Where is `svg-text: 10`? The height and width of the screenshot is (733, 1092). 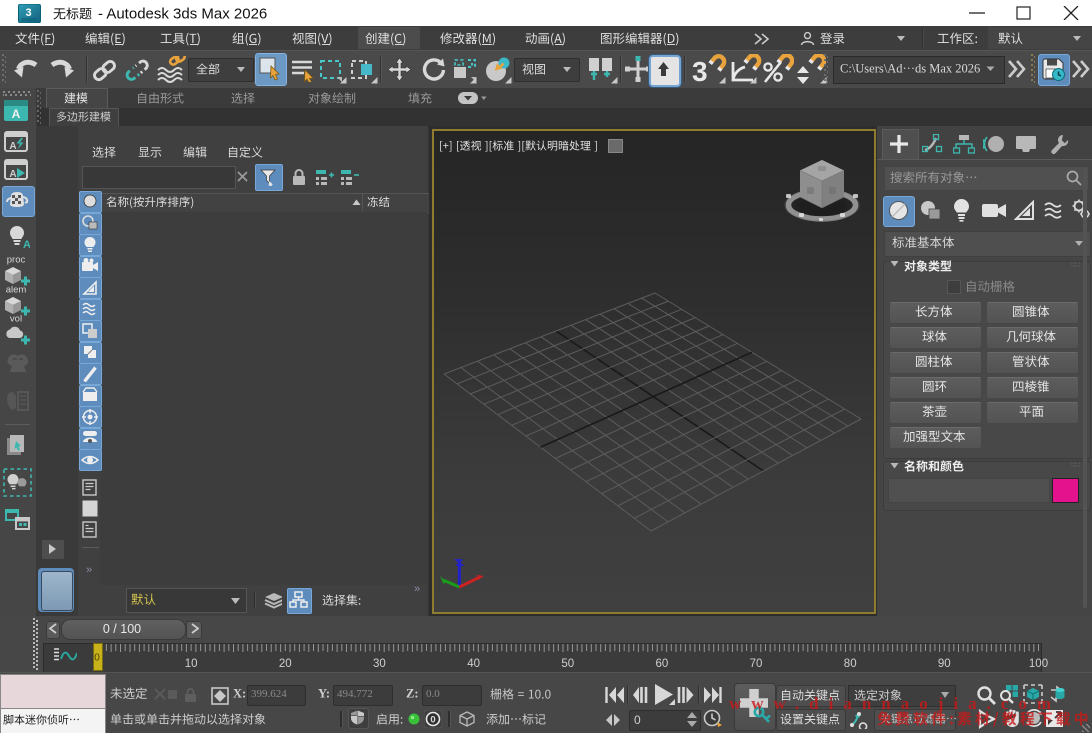
svg-text: 10 is located at coordinates (191, 664).